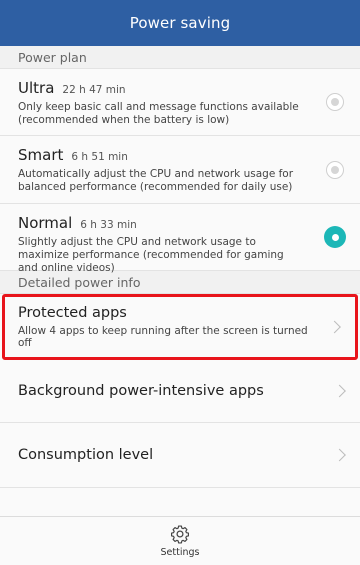  Describe the element at coordinates (94, 90) in the screenshot. I see `plan-time: 22 h 47 min` at that location.